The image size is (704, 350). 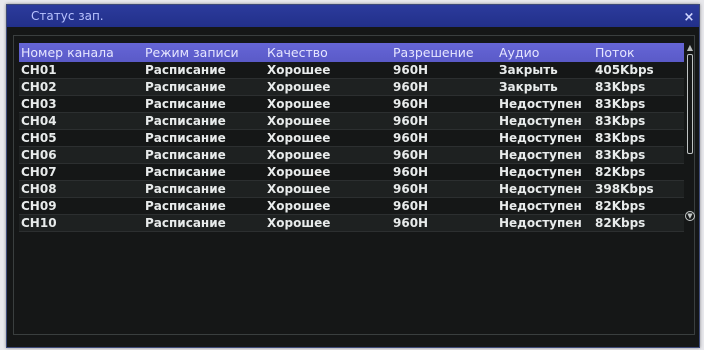 I want to click on table-row: CH02 Расписание Хорошее 960H Закрыть 83Kbps, so click(x=351, y=87).